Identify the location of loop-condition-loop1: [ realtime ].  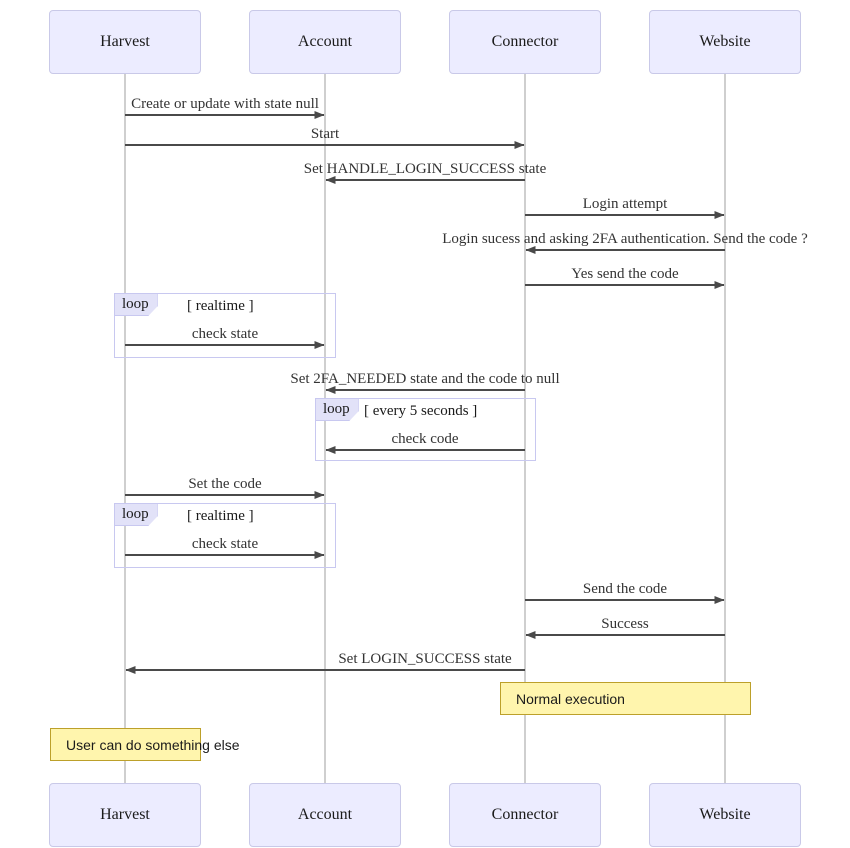
(220, 306).